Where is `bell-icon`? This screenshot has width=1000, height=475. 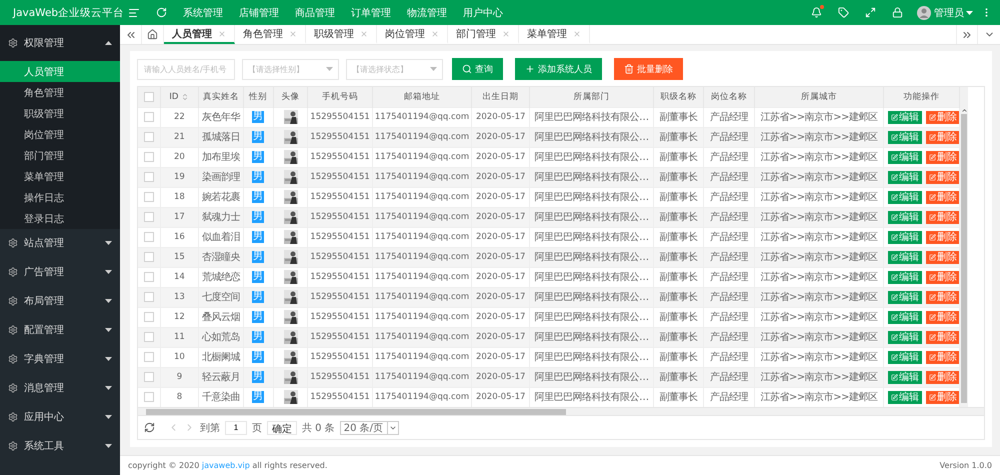 bell-icon is located at coordinates (816, 12).